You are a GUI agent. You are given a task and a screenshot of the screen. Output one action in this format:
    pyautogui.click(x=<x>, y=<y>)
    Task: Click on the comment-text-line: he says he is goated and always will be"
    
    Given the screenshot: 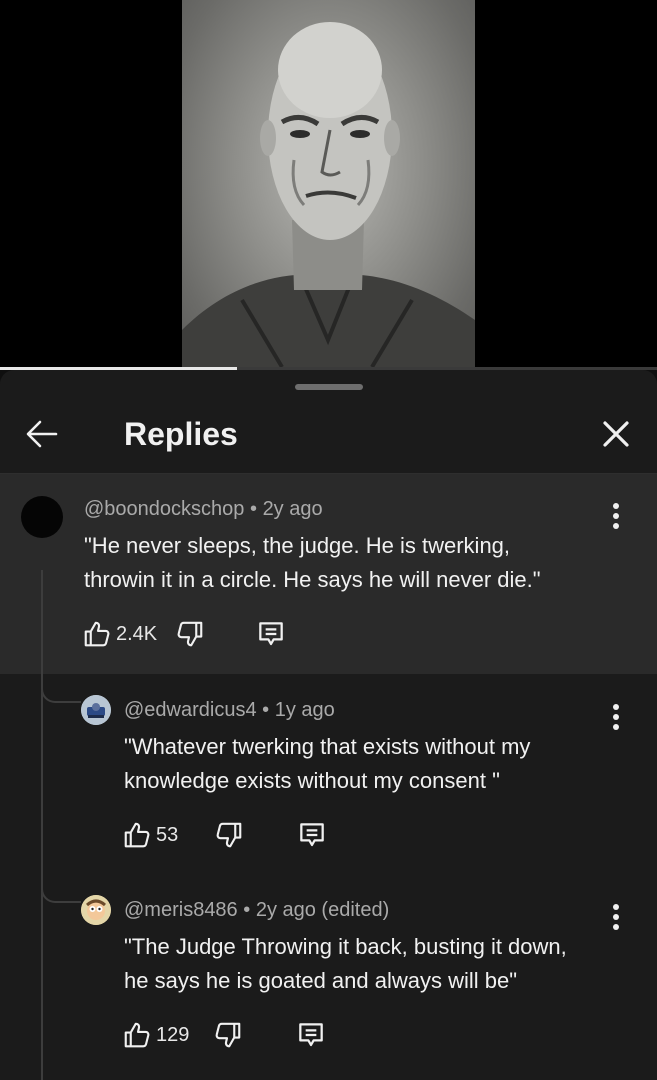 What is the action you would take?
    pyautogui.click(x=321, y=980)
    